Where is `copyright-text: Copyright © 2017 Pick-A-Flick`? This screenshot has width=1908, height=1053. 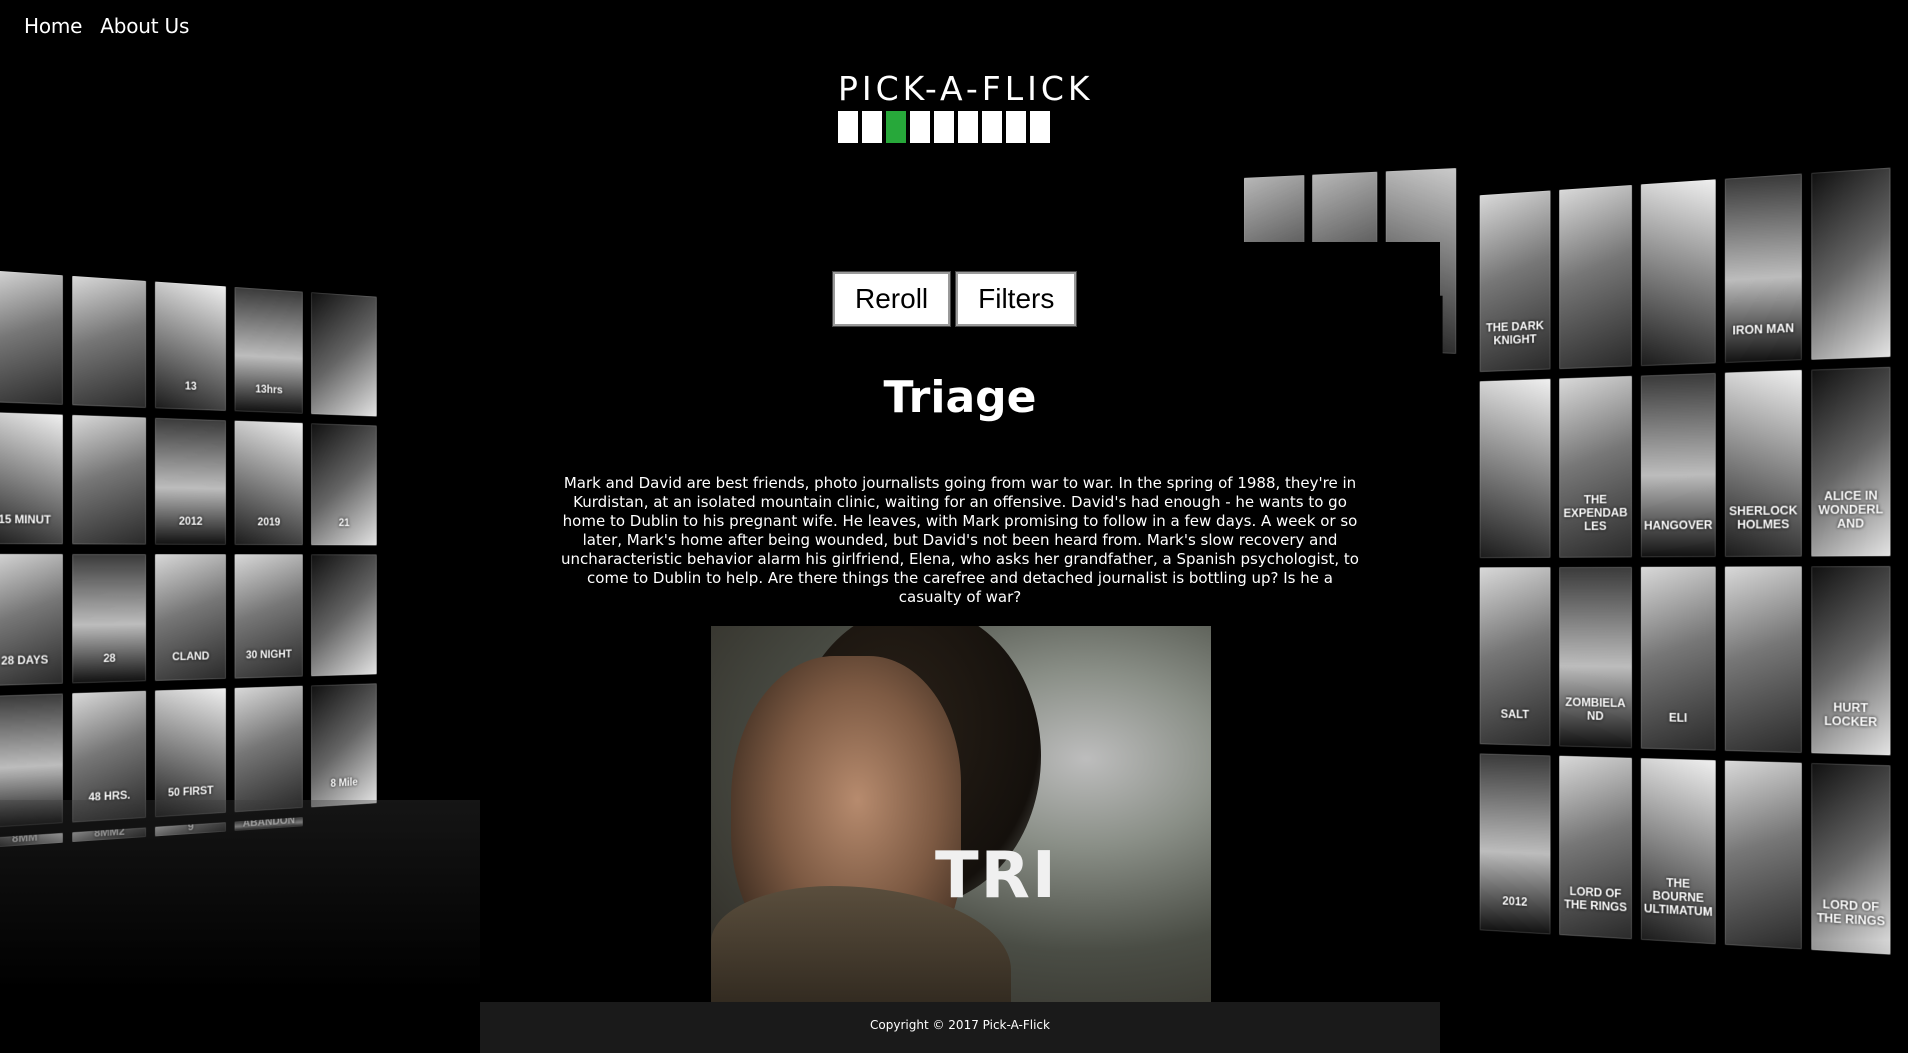
copyright-text: Copyright © 2017 Pick-A-Flick is located at coordinates (960, 1025).